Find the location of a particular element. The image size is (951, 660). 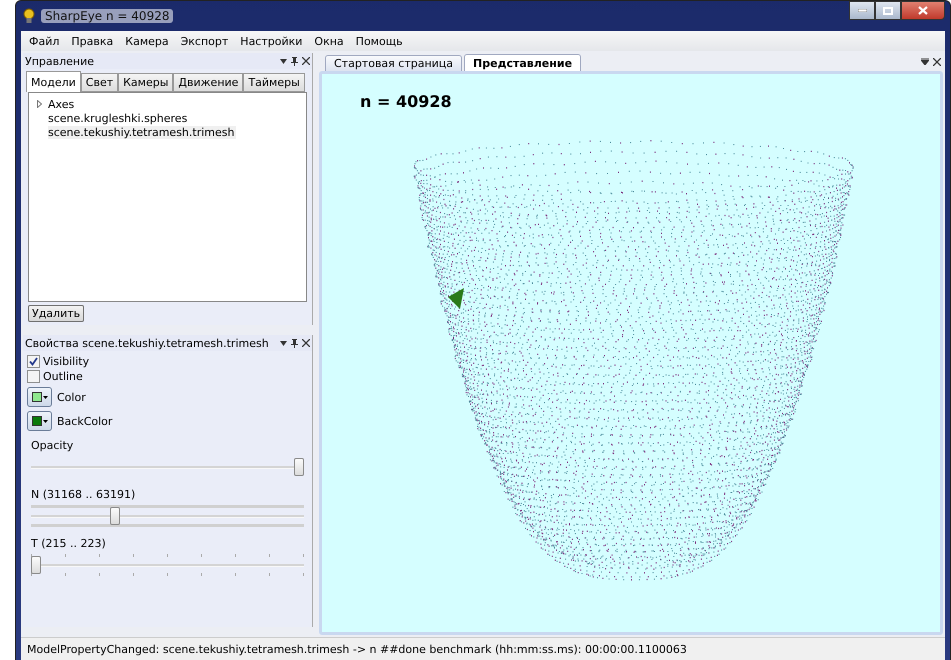

tab: Камеры is located at coordinates (146, 82).